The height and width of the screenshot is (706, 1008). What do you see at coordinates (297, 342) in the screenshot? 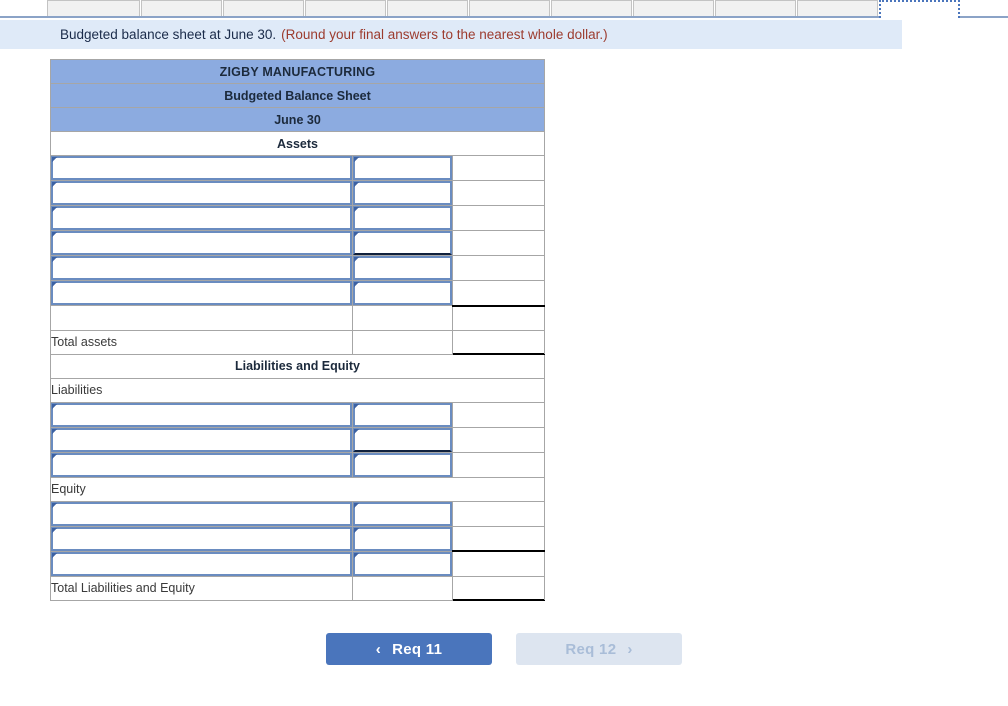
I see `table-row-total-assets: Total assets` at bounding box center [297, 342].